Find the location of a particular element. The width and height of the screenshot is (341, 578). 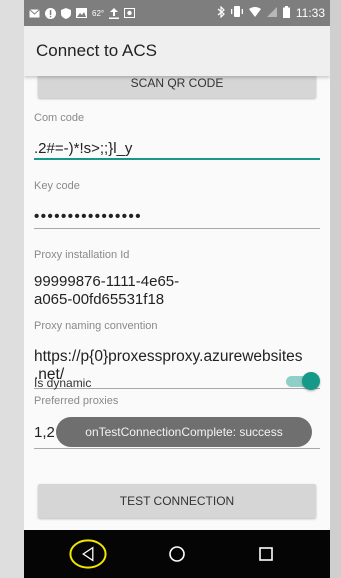

battery-icon is located at coordinates (286, 13).